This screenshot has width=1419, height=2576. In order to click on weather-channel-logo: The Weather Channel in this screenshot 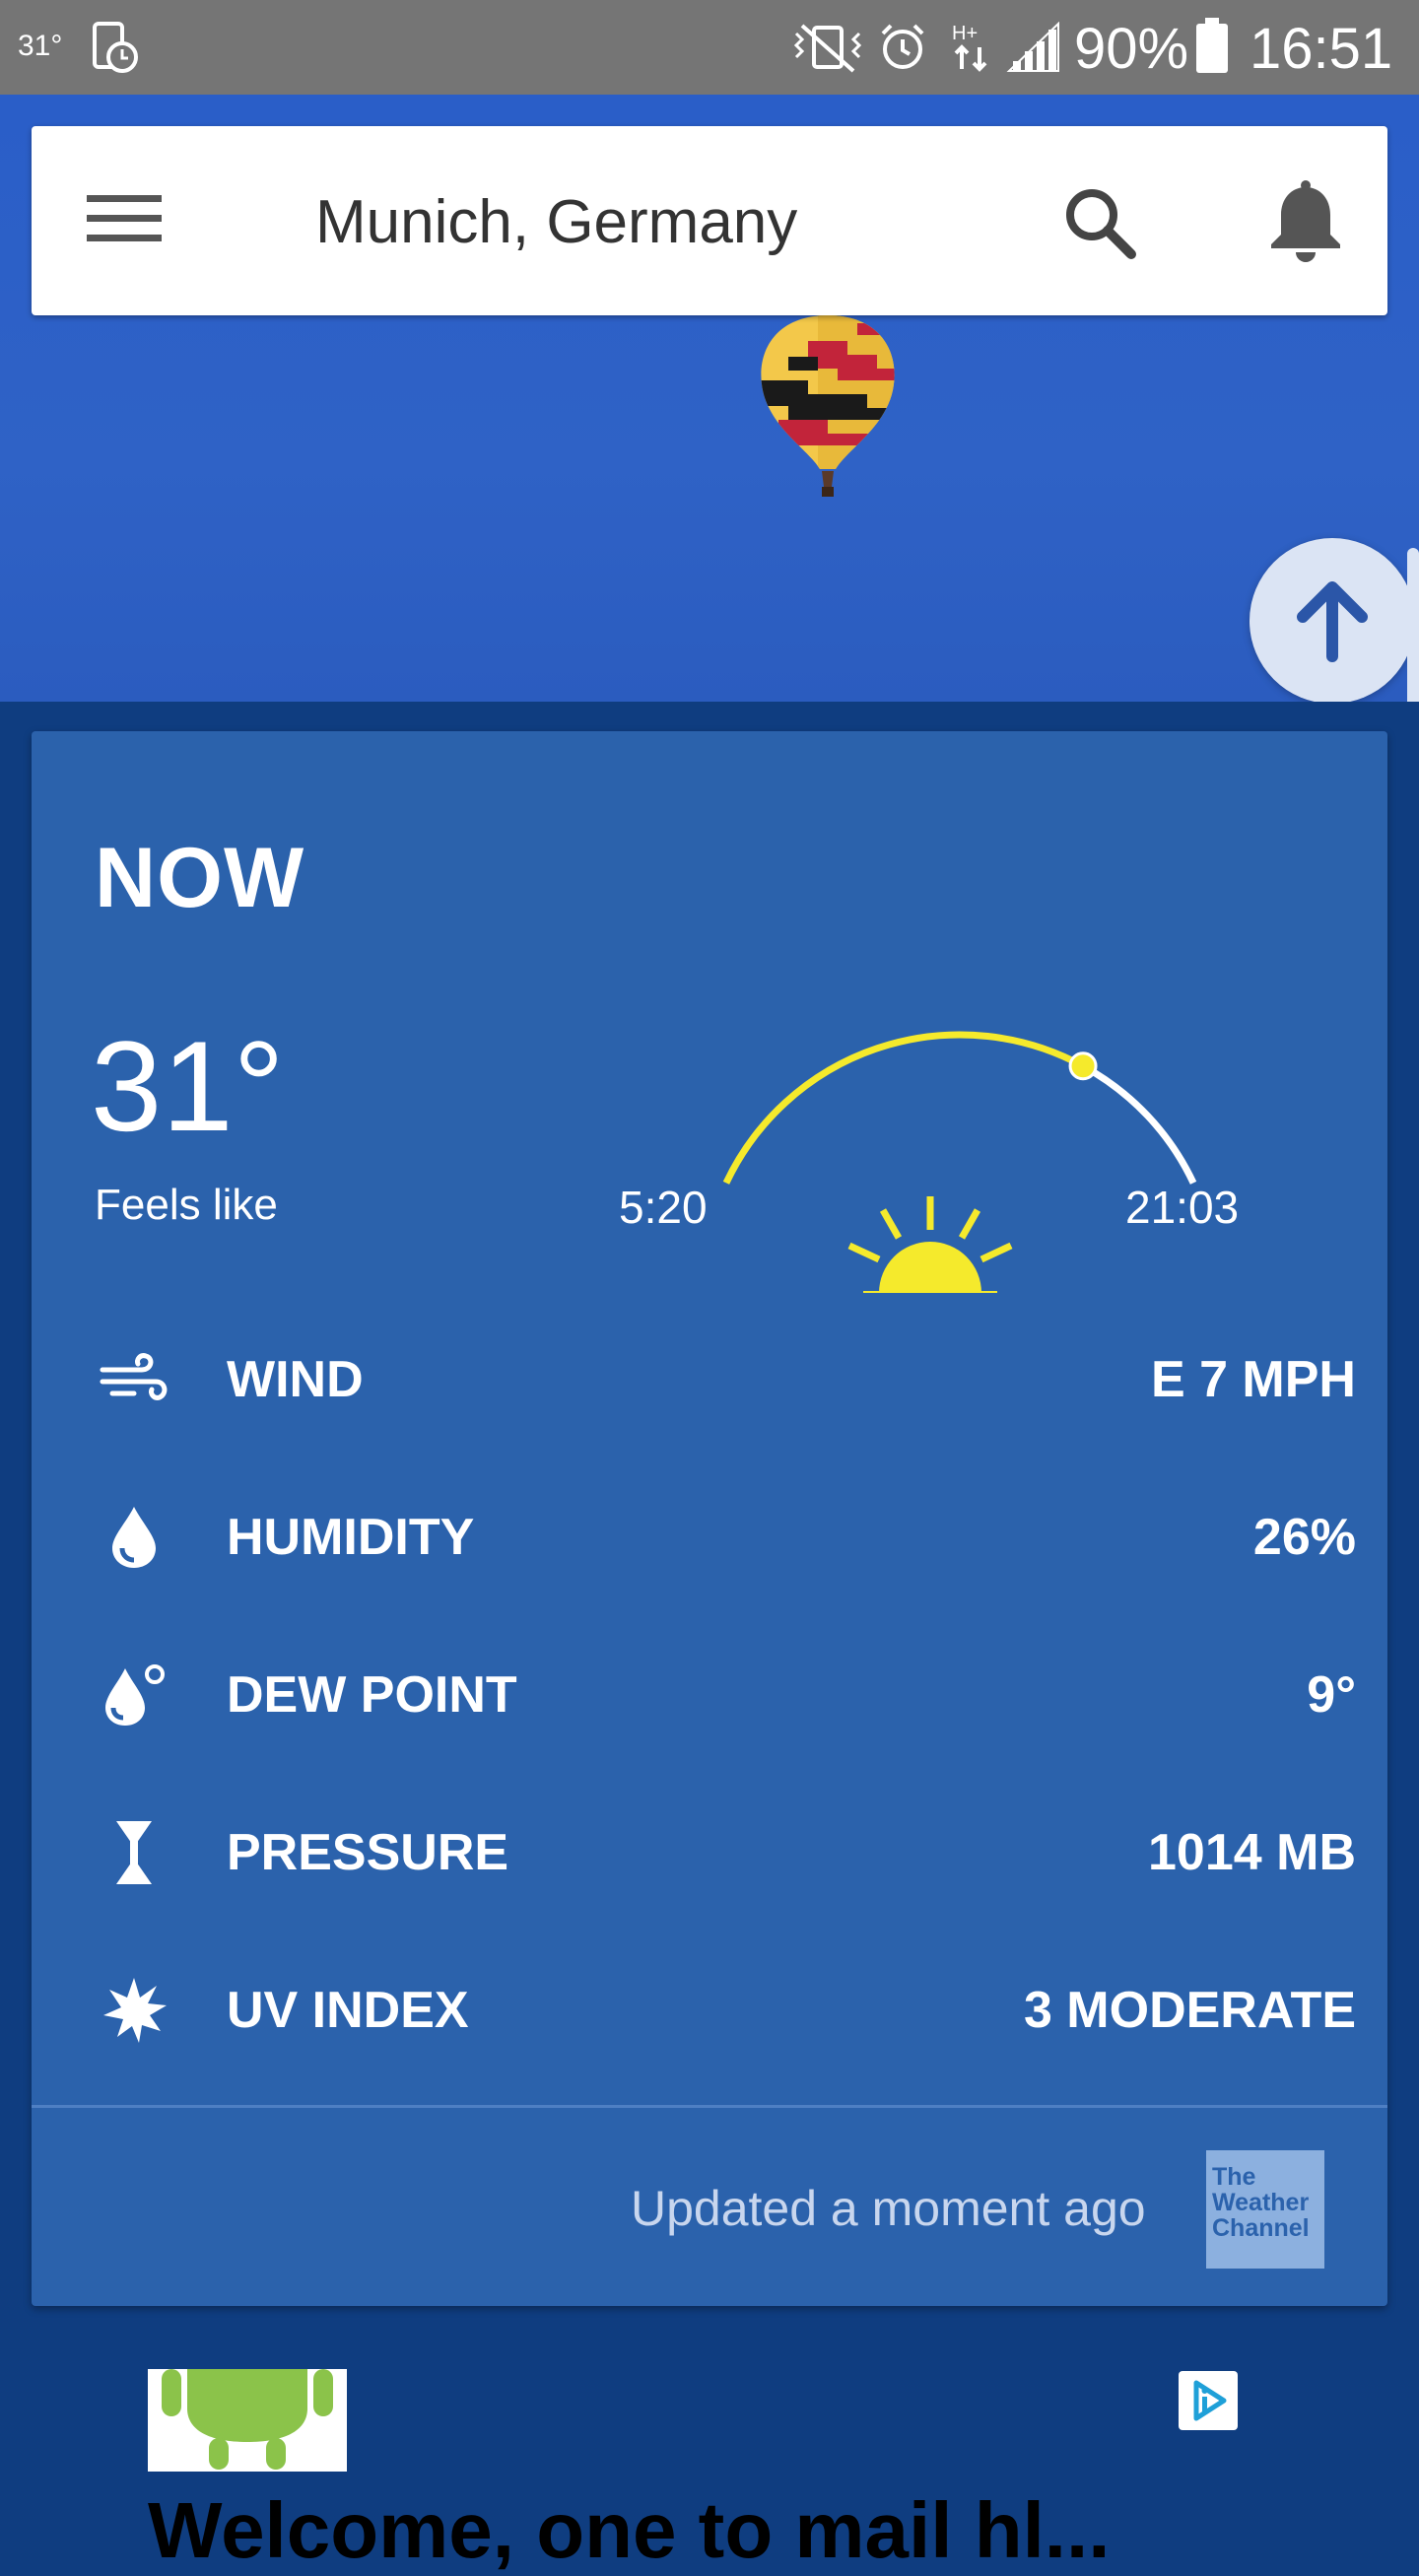, I will do `click(1265, 2209)`.